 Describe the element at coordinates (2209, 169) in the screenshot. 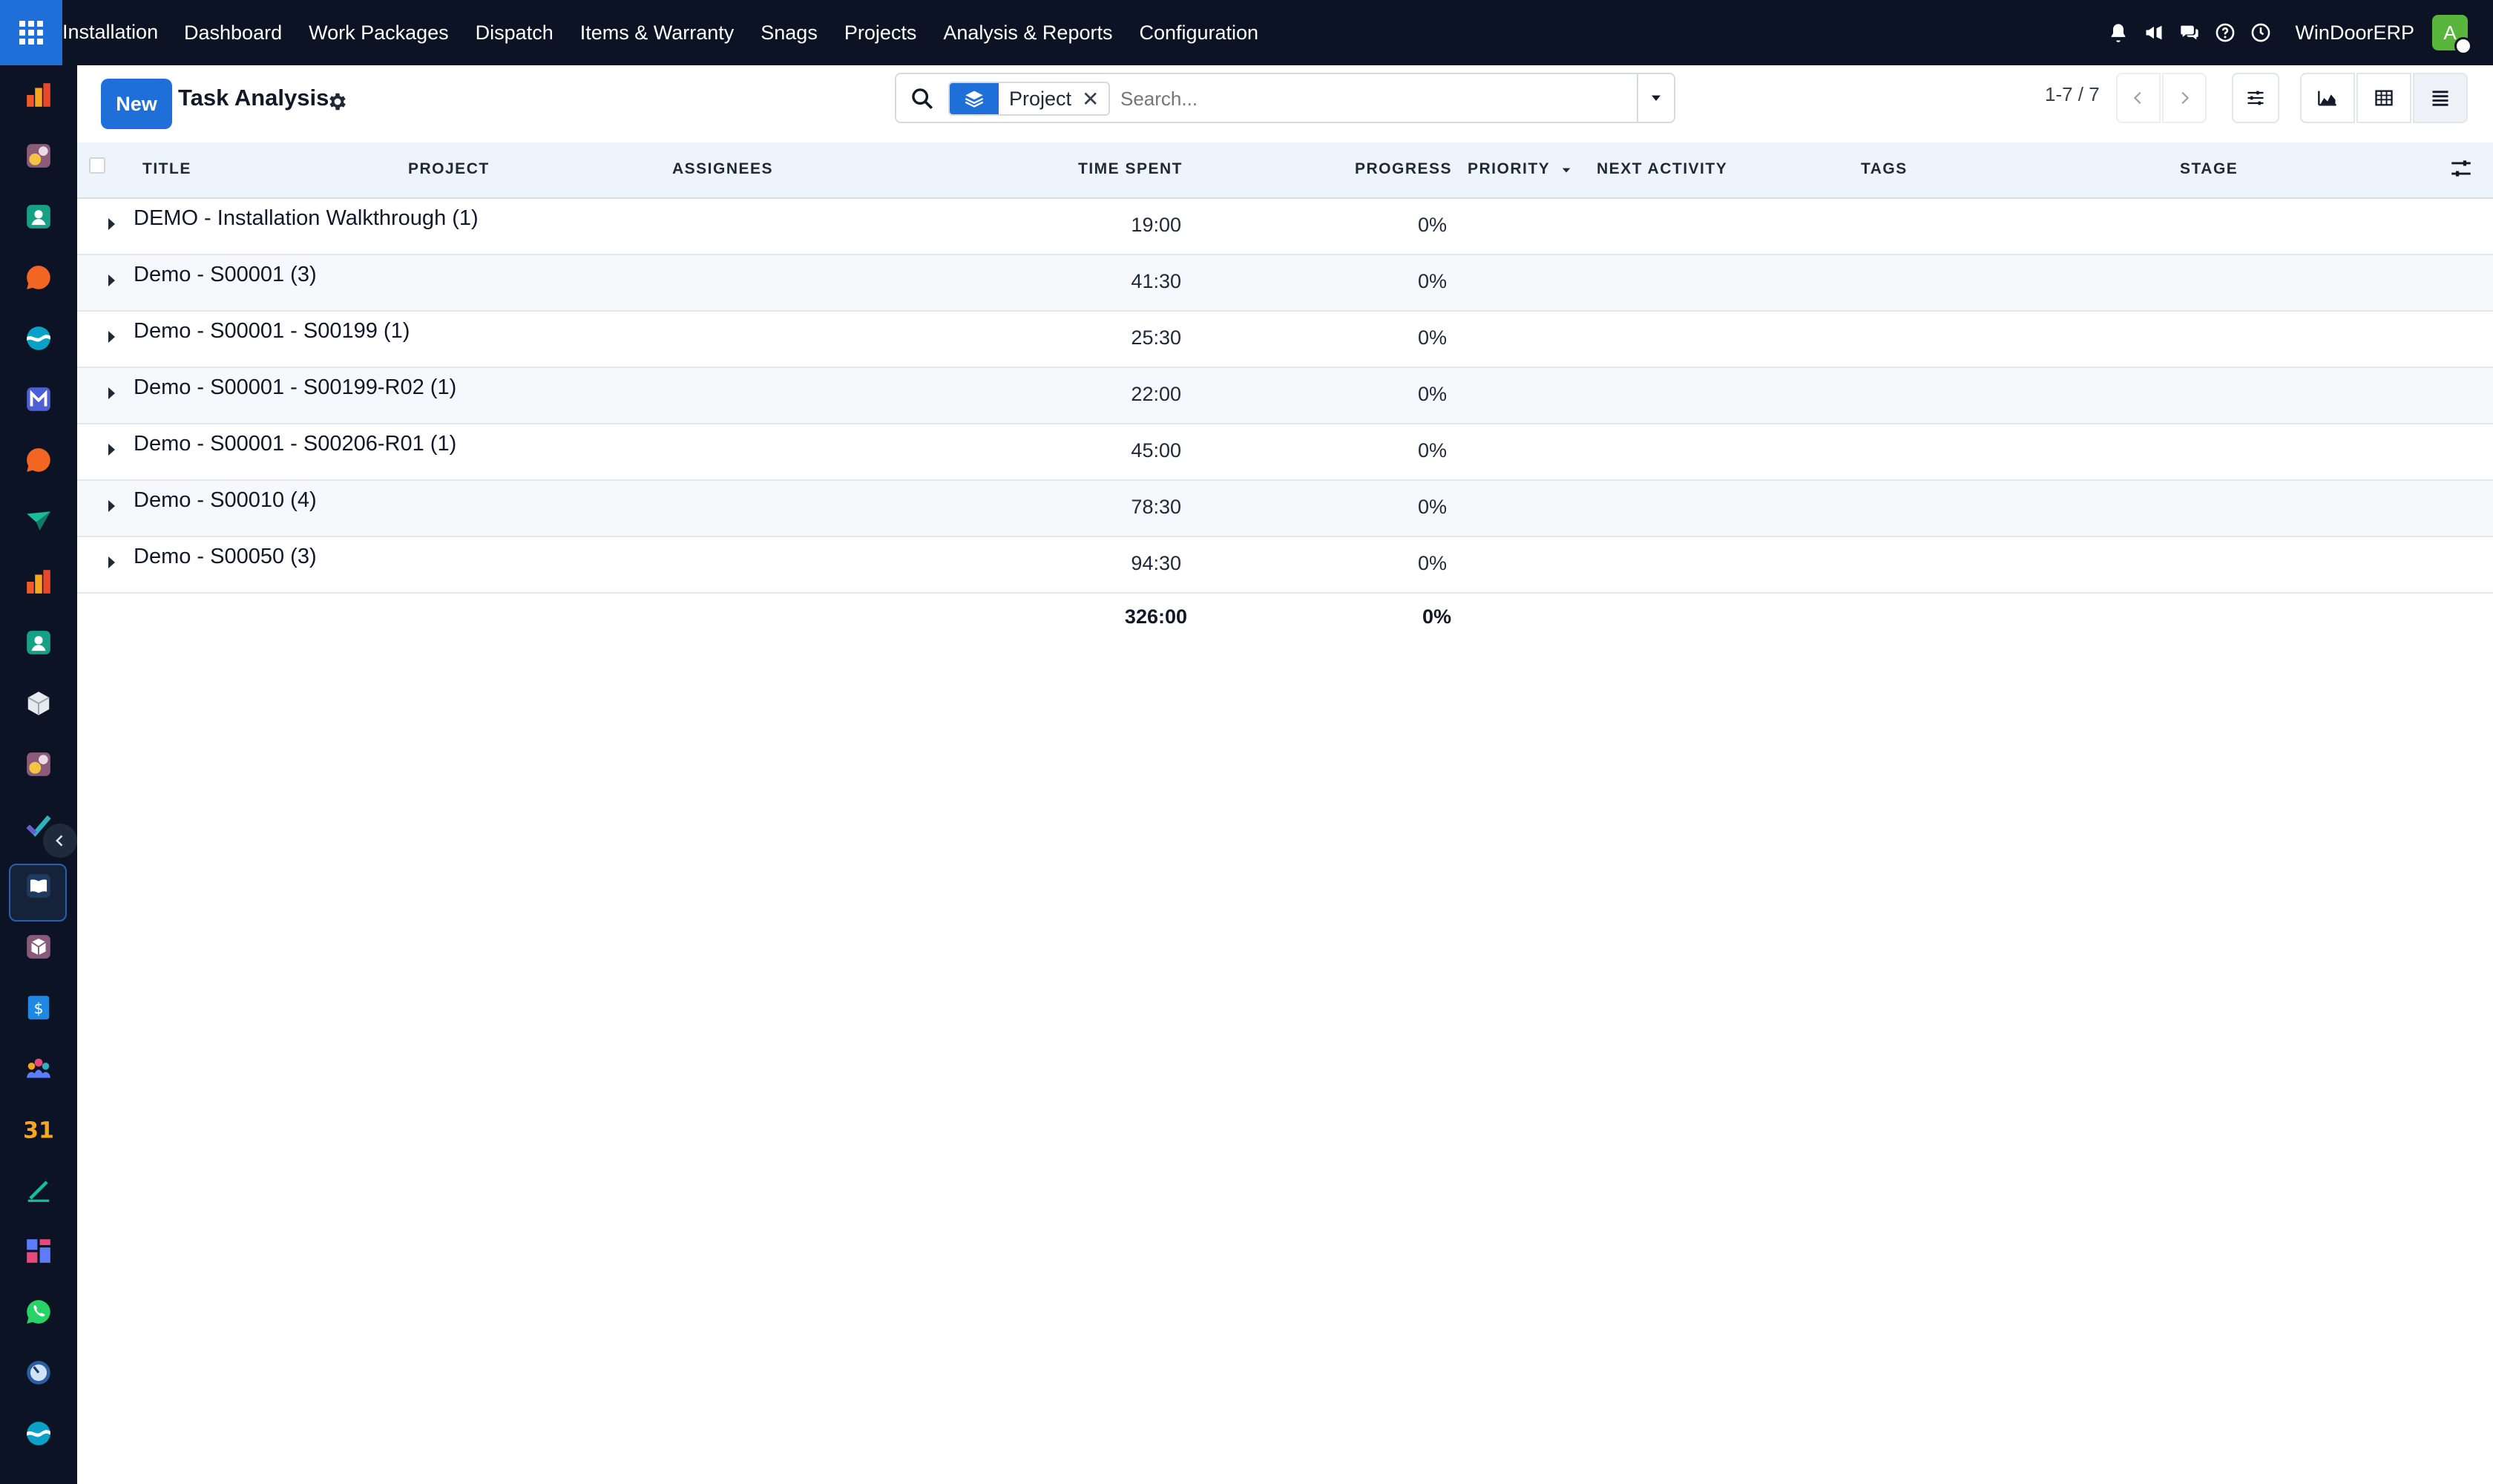

I see `column-stage: STAGE` at that location.